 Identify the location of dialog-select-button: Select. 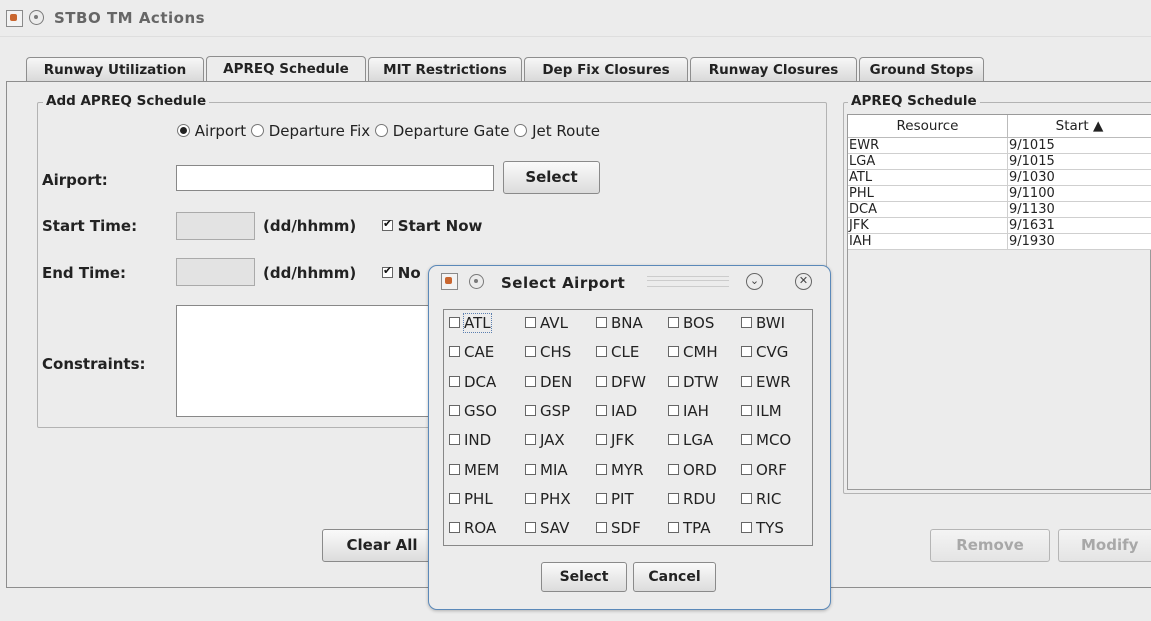
(584, 577).